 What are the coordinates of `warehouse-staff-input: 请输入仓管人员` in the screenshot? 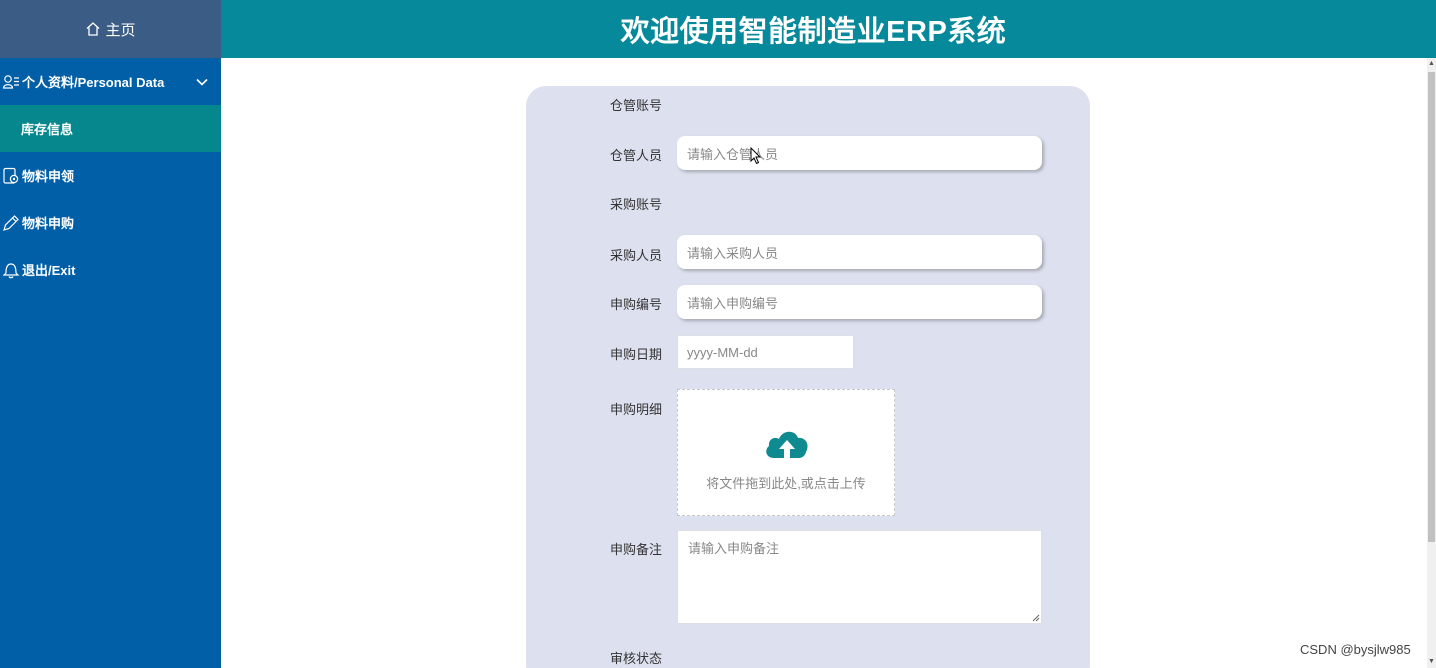 It's located at (859, 153).